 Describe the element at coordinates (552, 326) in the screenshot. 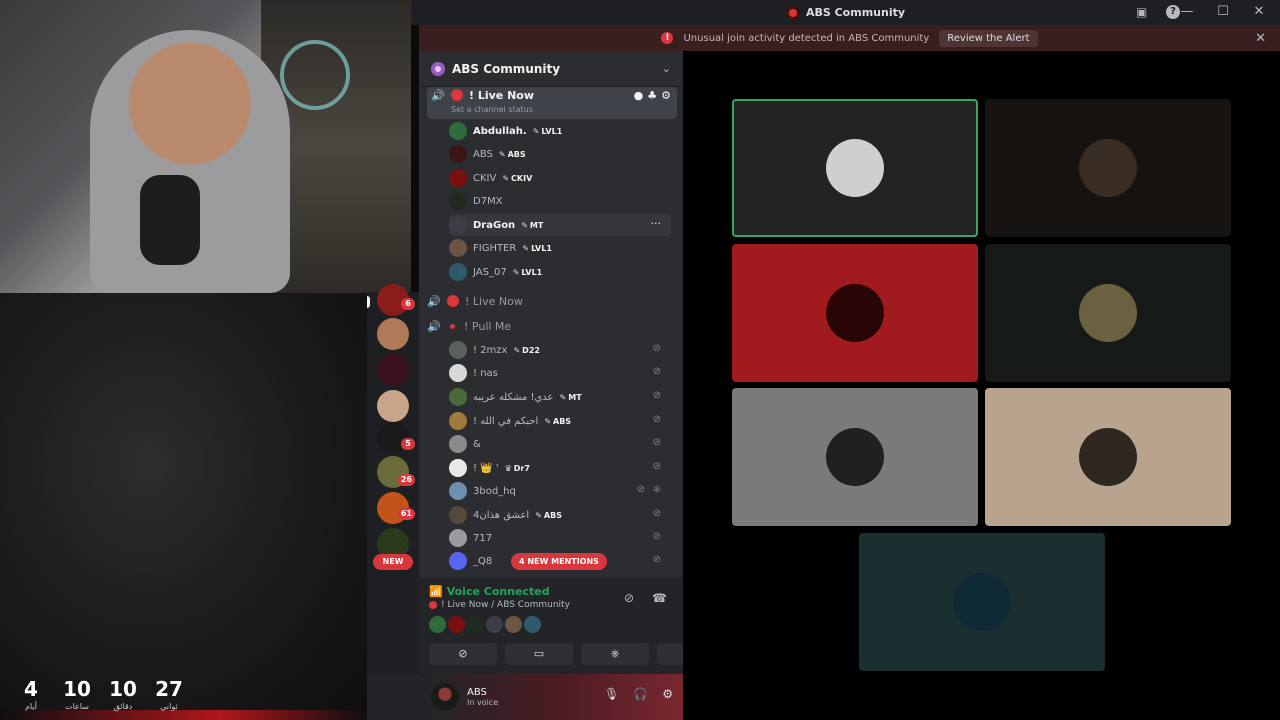

I see `voice-channel-pull-me: 🔊 ! Pull Me` at that location.